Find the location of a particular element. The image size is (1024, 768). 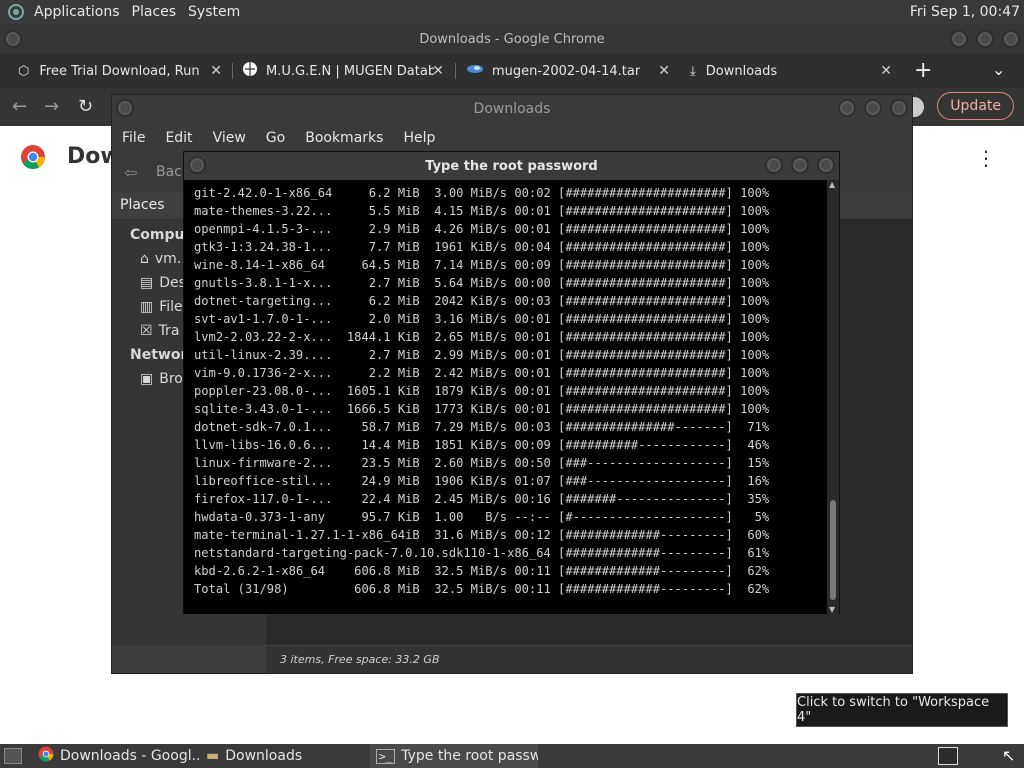

taskbar-item-file-manager: ▬ Downloads is located at coordinates (284, 756).